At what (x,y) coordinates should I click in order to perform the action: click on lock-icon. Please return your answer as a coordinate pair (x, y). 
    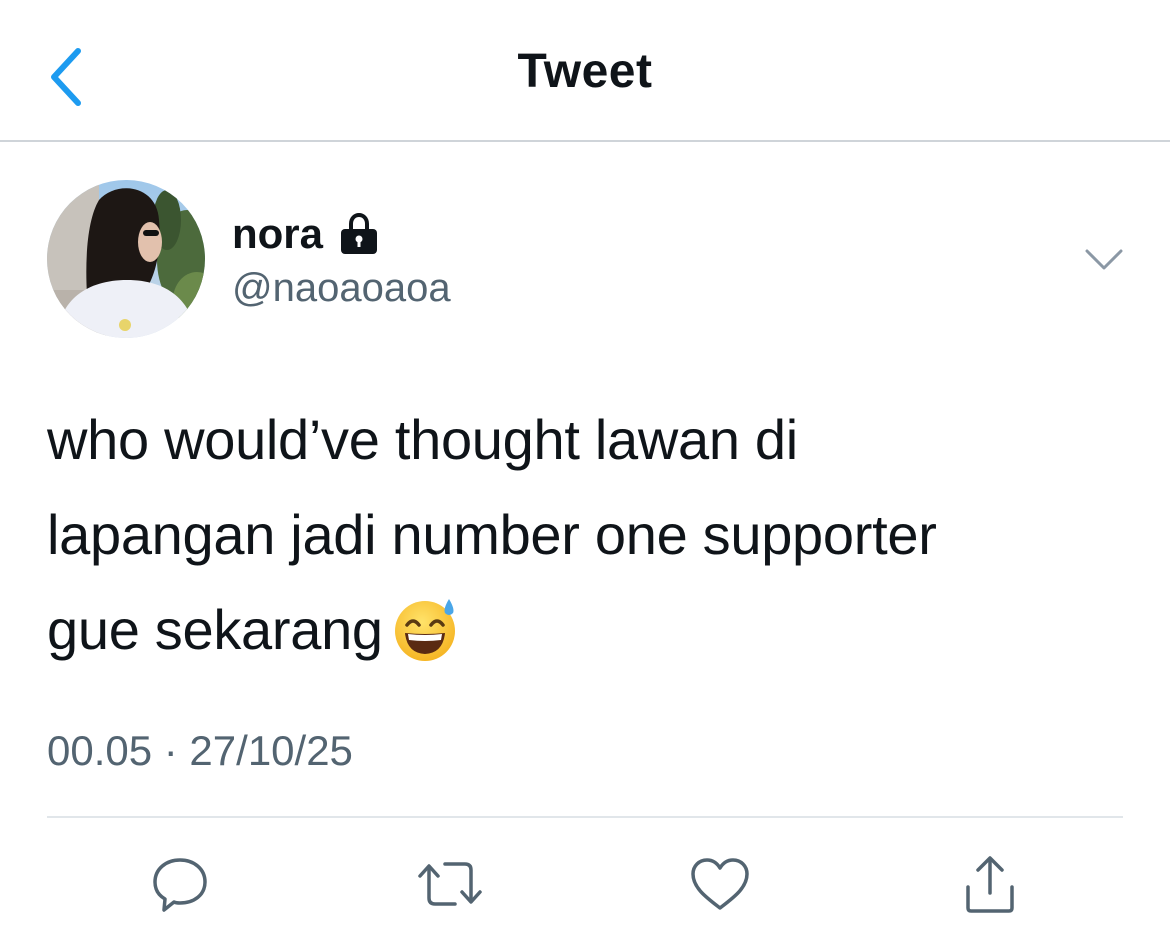
    Looking at the image, I should click on (359, 234).